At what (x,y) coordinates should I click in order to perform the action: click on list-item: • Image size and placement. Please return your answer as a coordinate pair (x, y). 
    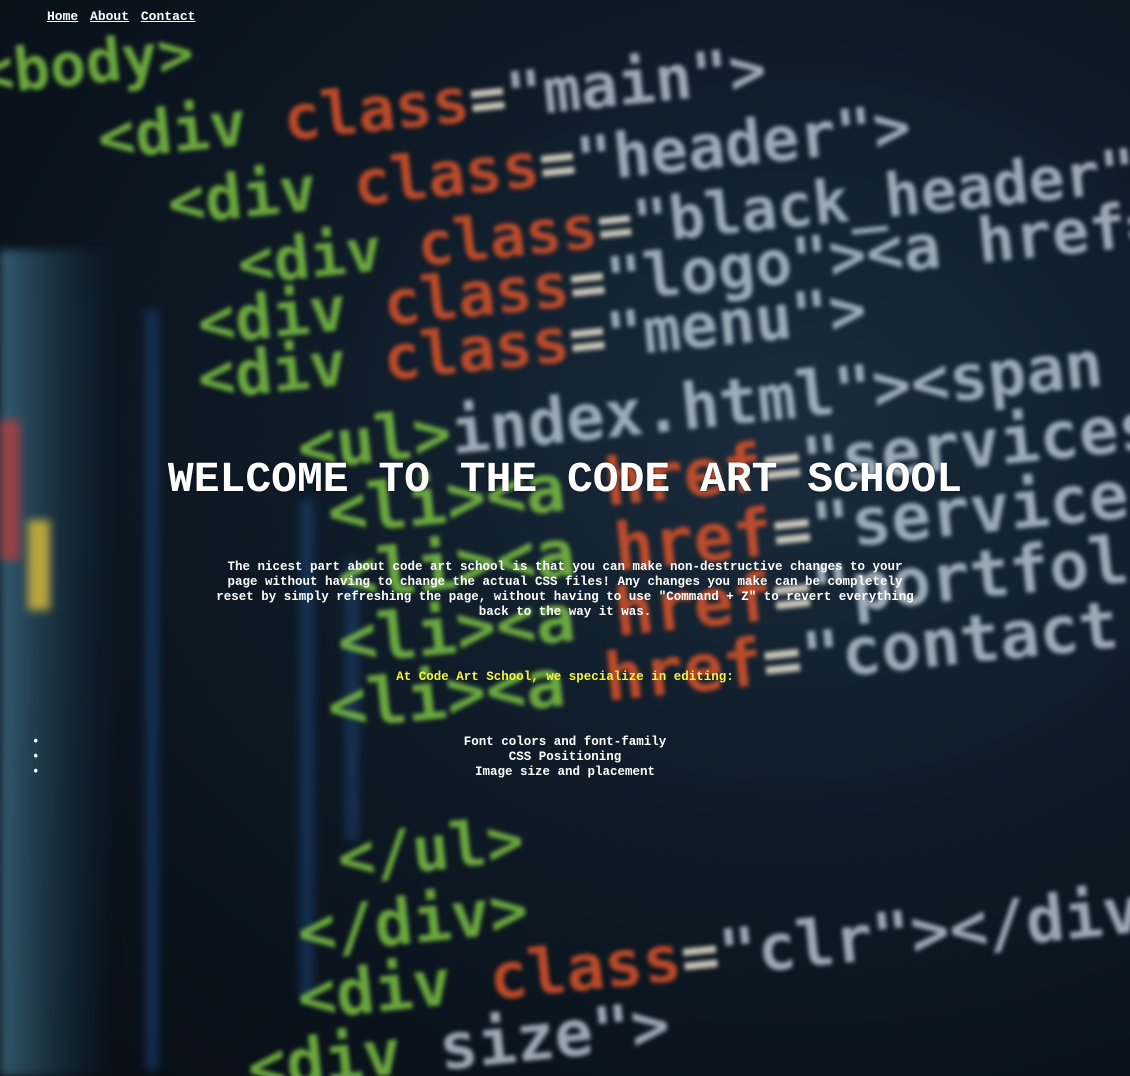
    Looking at the image, I should click on (344, 772).